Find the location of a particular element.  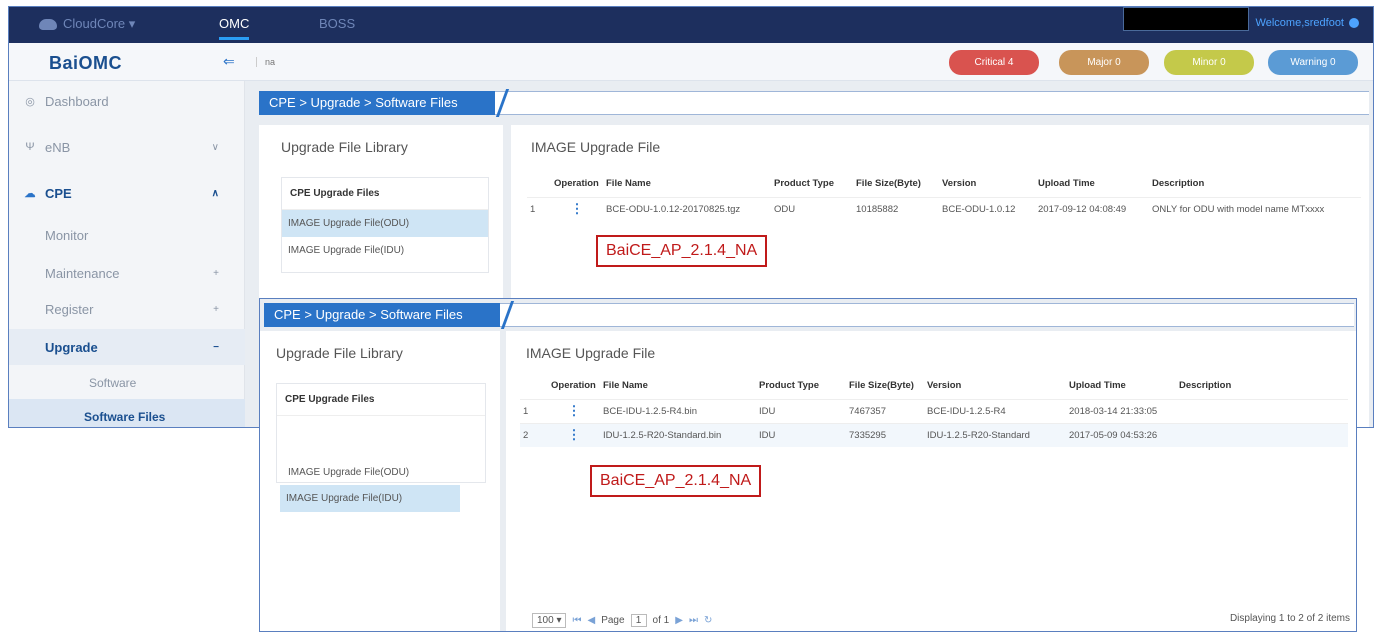

user-menu: Welcome,sredfoot is located at coordinates (1307, 23).